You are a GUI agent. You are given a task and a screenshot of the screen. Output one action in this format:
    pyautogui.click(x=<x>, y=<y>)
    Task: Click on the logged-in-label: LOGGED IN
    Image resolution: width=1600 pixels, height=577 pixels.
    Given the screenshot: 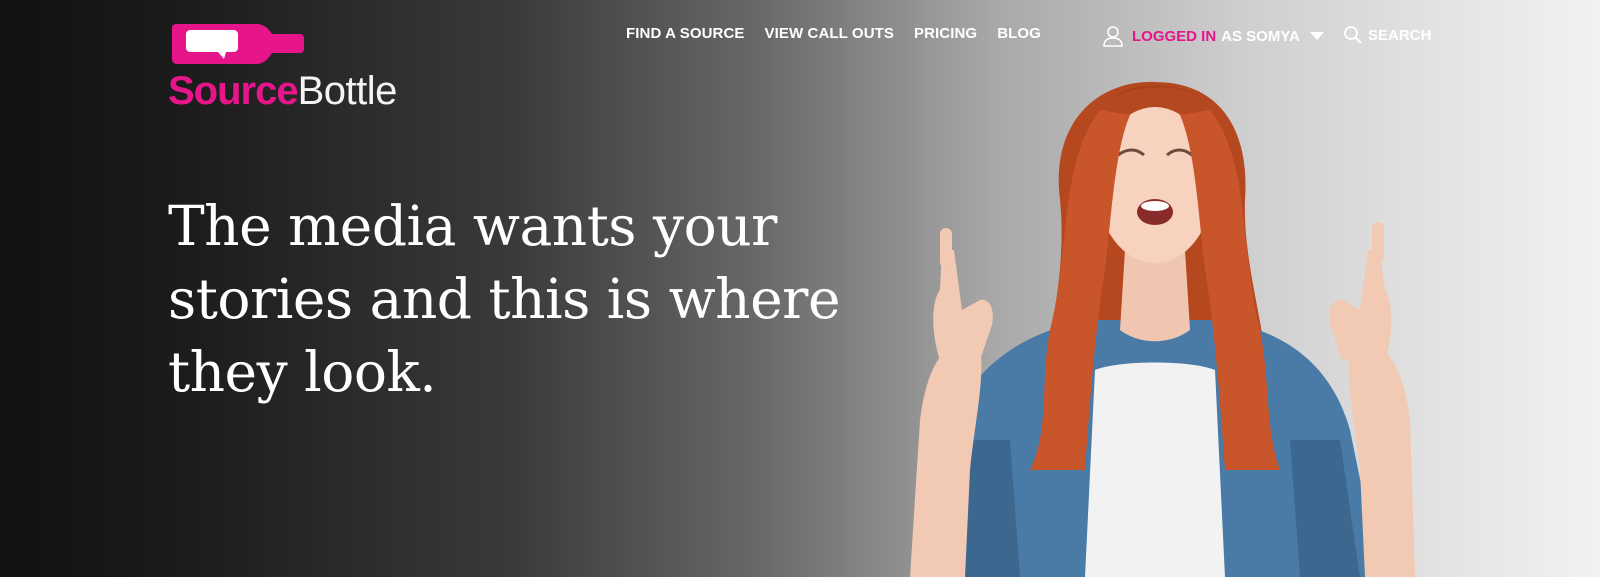 What is the action you would take?
    pyautogui.click(x=1174, y=36)
    